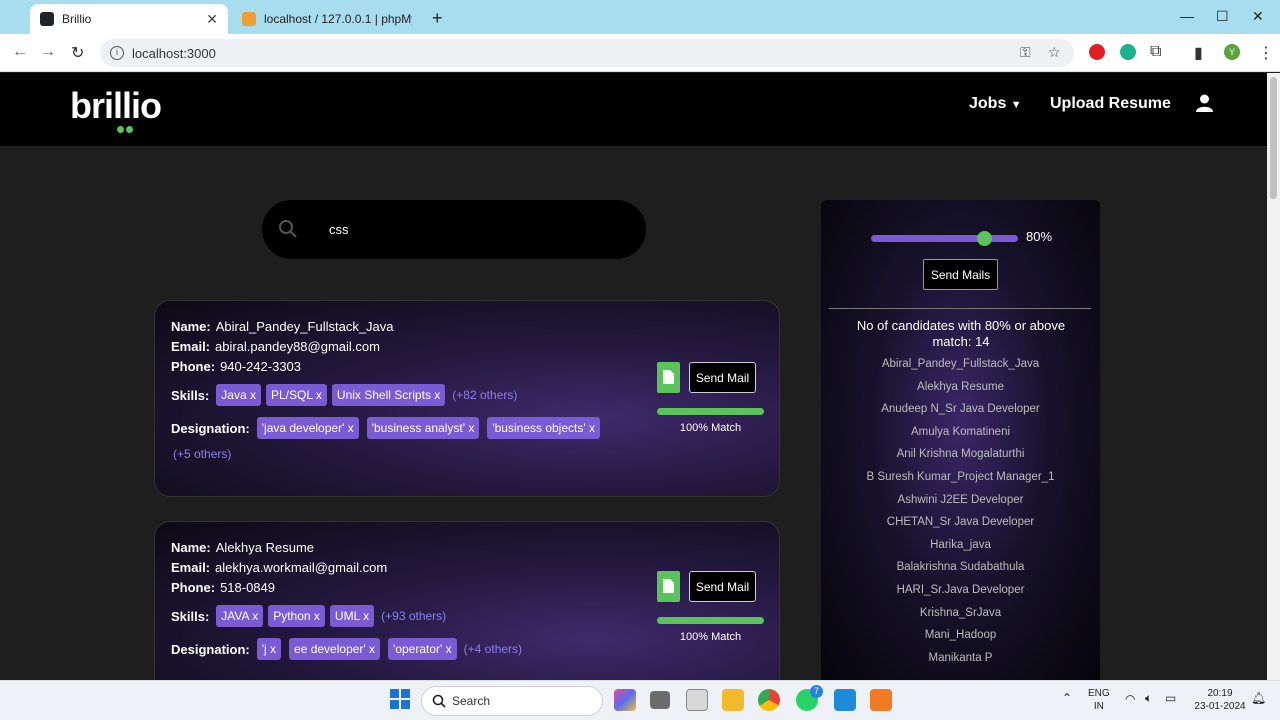 This screenshot has height=720, width=1280. Describe the element at coordinates (339, 229) in the screenshot. I see `search-input: css` at that location.